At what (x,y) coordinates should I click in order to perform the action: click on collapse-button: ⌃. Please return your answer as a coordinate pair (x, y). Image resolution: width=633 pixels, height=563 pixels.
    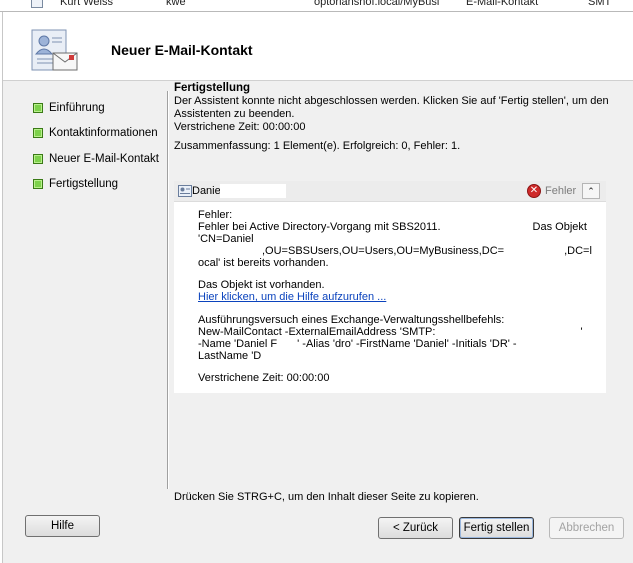
    Looking at the image, I should click on (591, 191).